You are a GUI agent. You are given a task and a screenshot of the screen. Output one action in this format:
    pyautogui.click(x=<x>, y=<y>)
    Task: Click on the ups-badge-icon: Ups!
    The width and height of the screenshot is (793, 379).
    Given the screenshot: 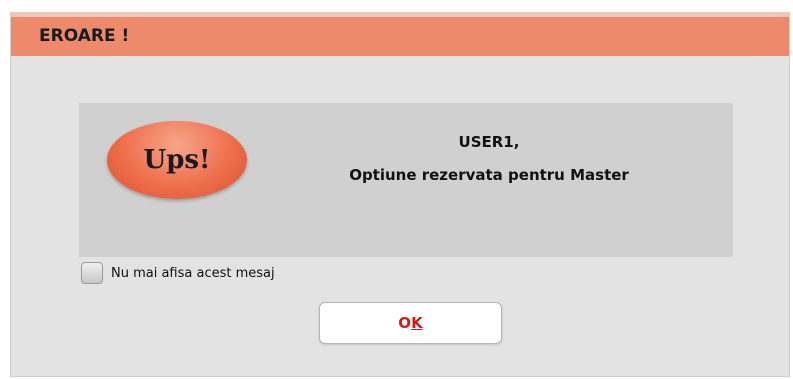 What is the action you would take?
    pyautogui.click(x=177, y=160)
    